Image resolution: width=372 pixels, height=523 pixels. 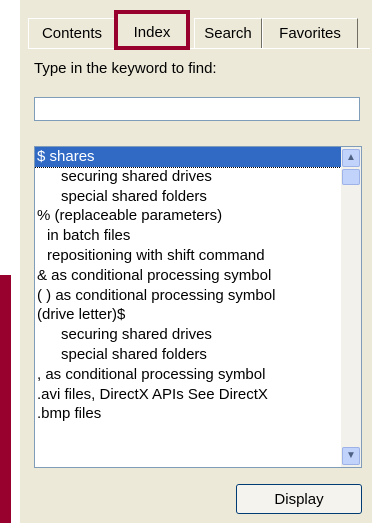 I want to click on list-item: (drive letter)$, so click(x=188, y=315).